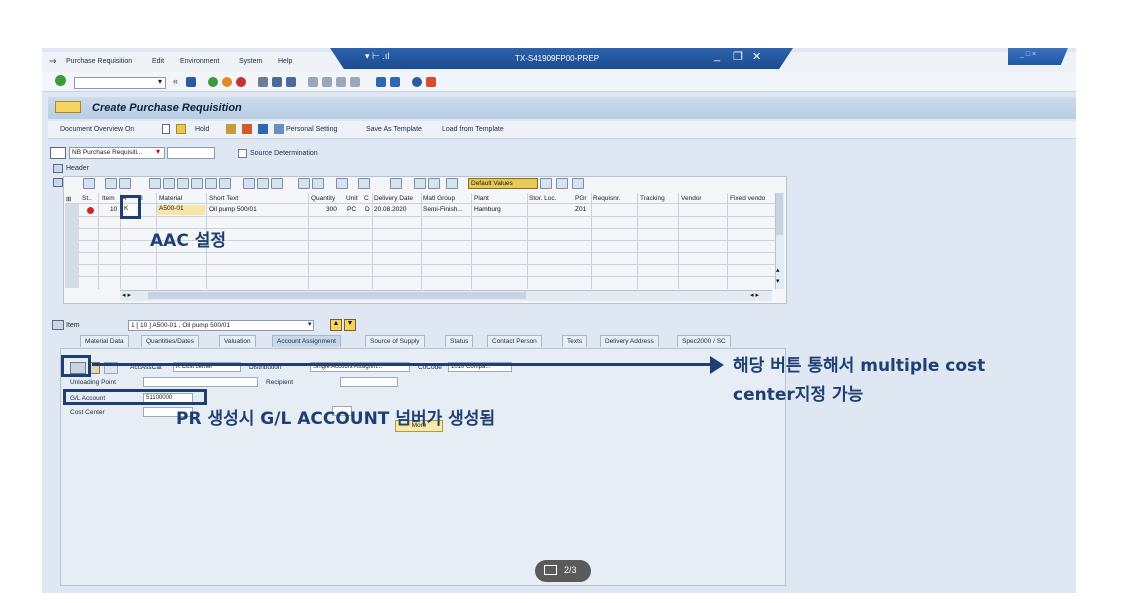 The width and height of the screenshot is (1125, 603). I want to click on personal-setting-icon, so click(279, 129).